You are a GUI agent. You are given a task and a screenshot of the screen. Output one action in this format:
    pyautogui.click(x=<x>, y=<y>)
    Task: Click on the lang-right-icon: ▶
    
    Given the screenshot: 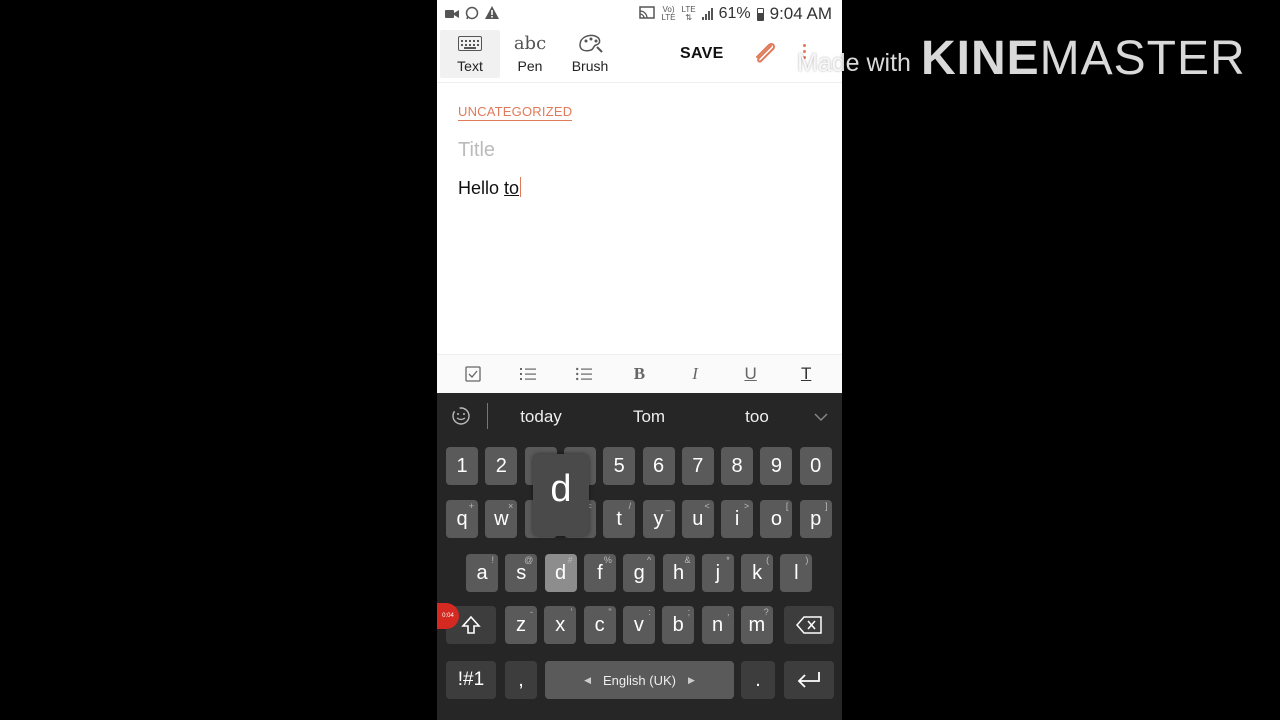 What is the action you would take?
    pyautogui.click(x=691, y=679)
    